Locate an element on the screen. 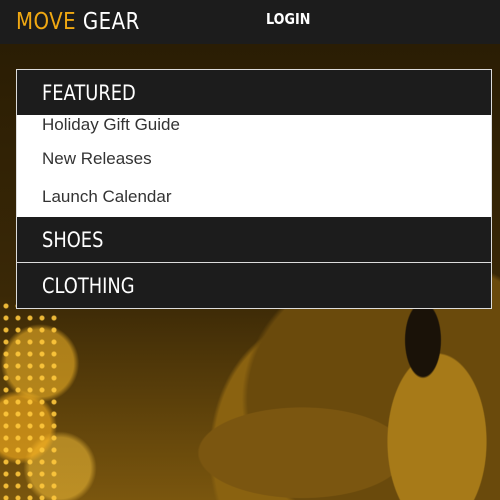 Image resolution: width=500 pixels, height=500 pixels. login-link: LOGIN is located at coordinates (288, 20).